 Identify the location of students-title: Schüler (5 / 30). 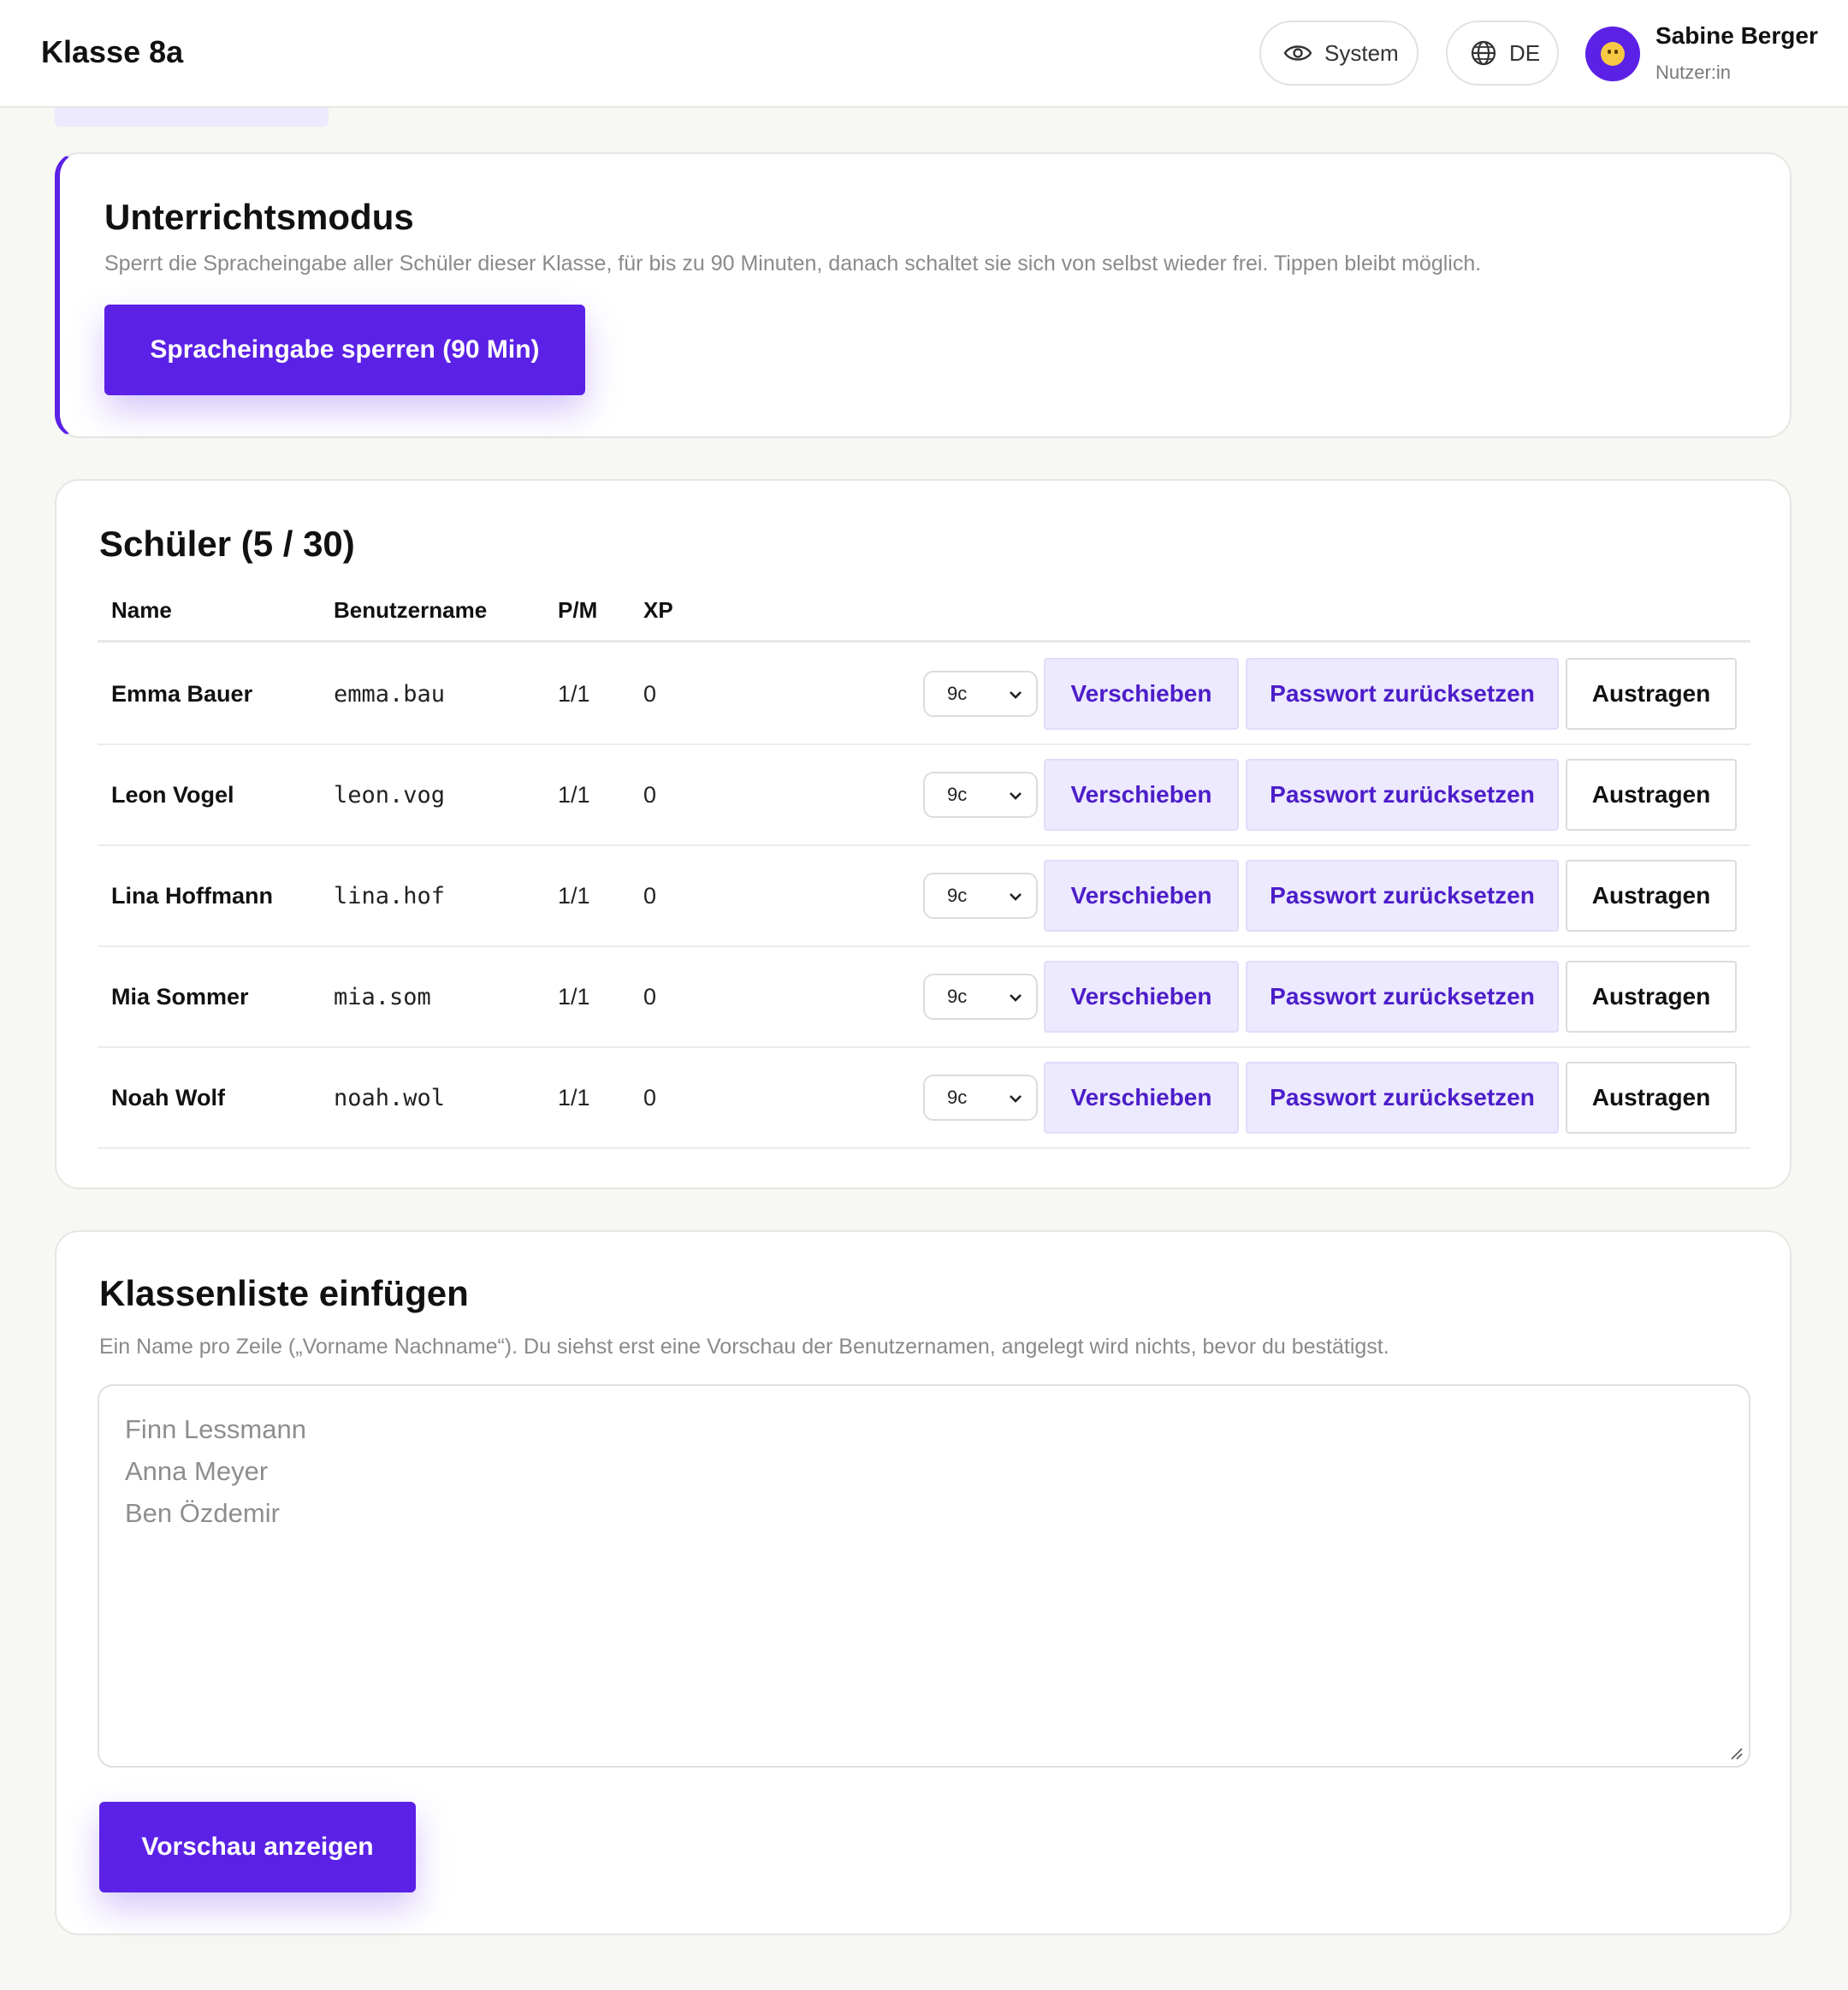
(227, 544).